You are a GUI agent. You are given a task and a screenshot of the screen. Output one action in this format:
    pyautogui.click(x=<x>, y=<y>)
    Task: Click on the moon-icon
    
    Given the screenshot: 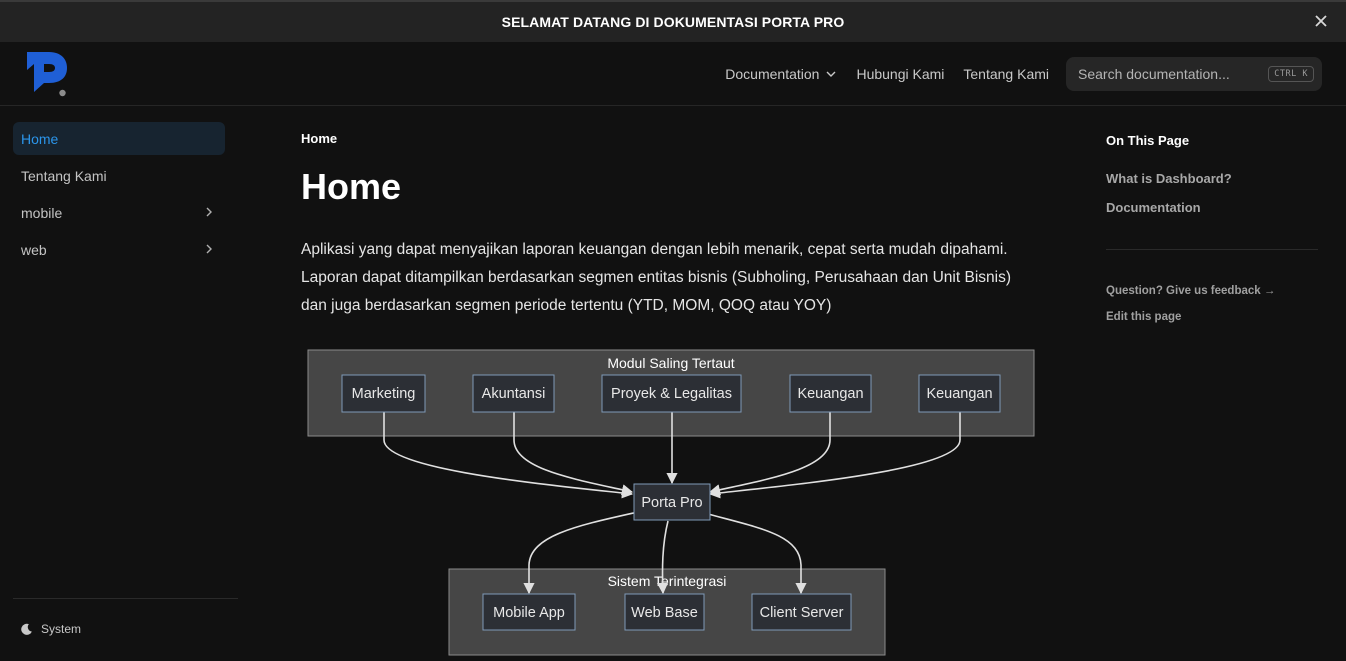 What is the action you would take?
    pyautogui.click(x=26, y=629)
    